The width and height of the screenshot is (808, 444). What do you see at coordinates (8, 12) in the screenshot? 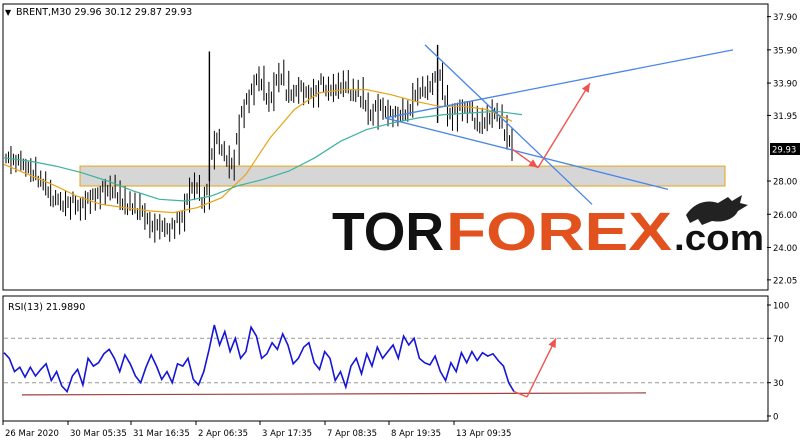
I see `dropdown-icon: ▼` at bounding box center [8, 12].